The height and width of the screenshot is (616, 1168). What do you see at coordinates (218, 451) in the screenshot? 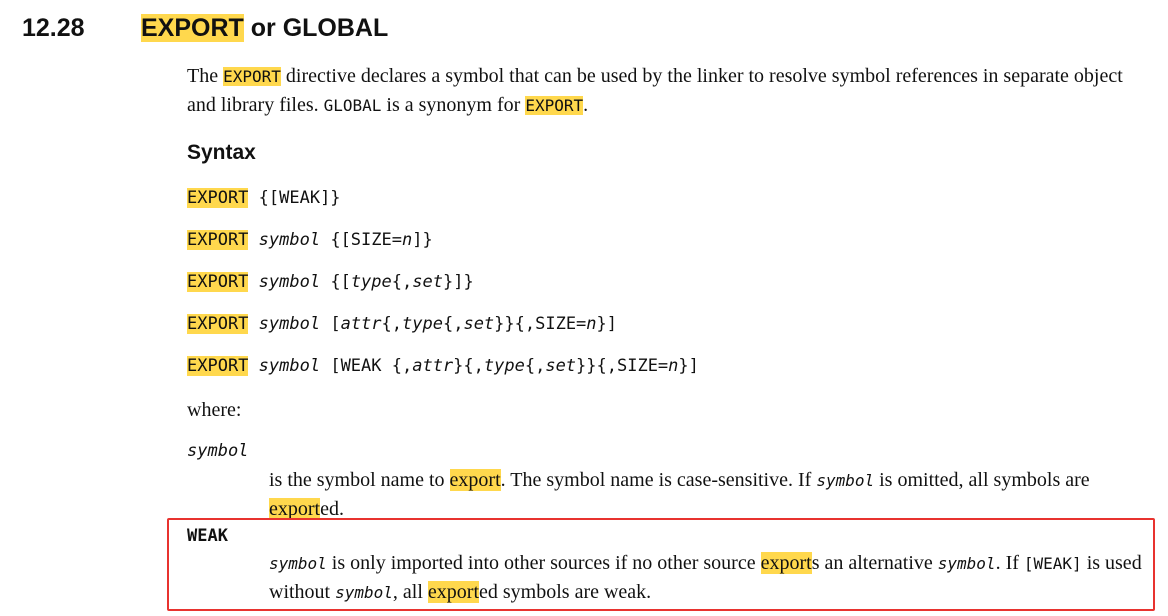
I see `definition-term-symbol: symbol` at bounding box center [218, 451].